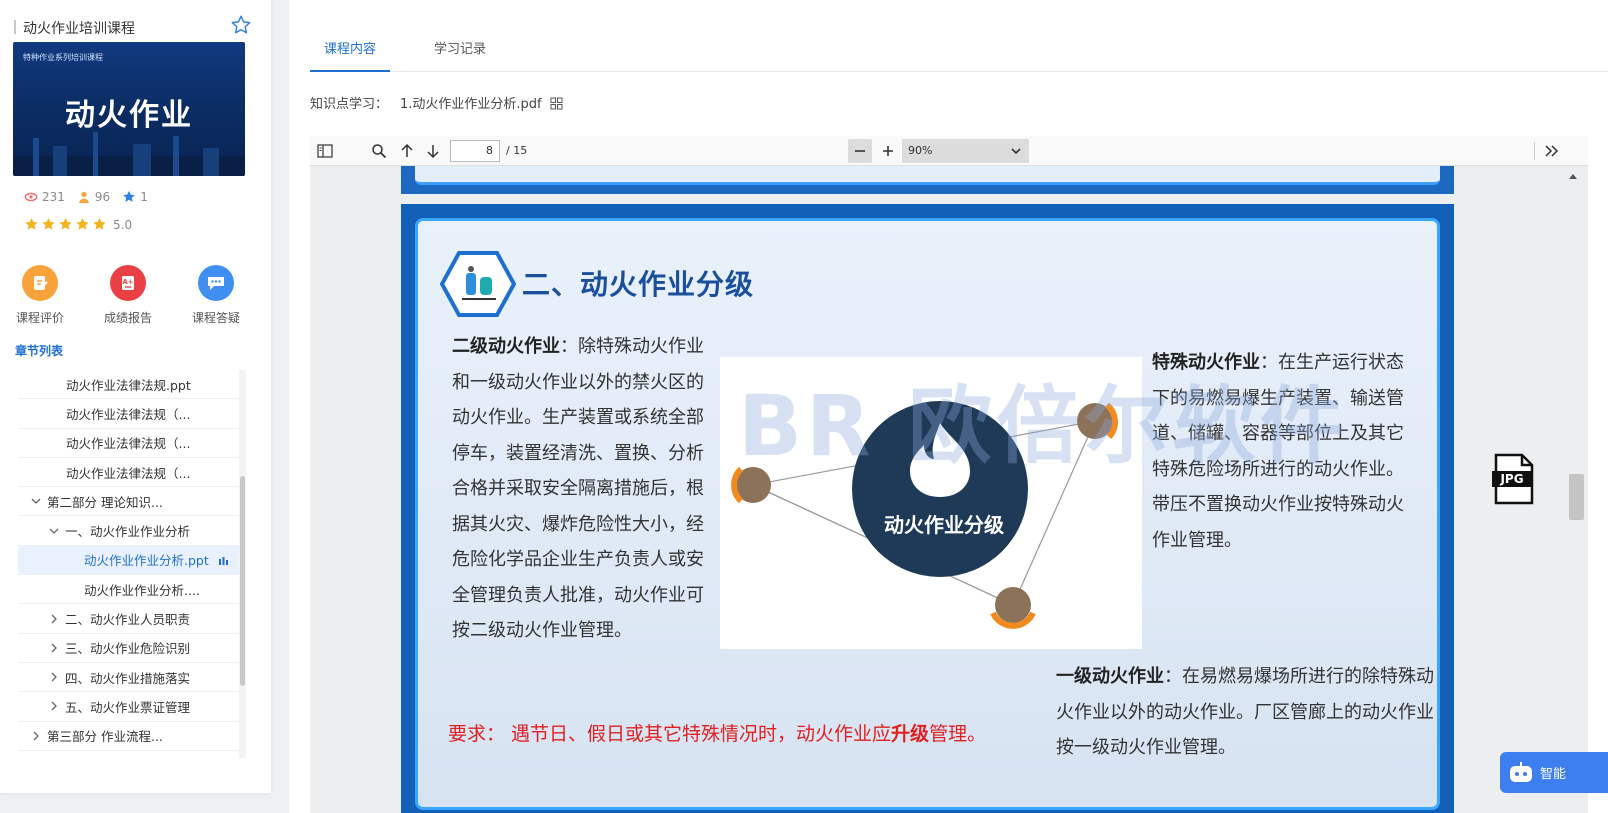 The width and height of the screenshot is (1608, 813). What do you see at coordinates (1514, 479) in the screenshot?
I see `jpg-file-icon: JPG` at bounding box center [1514, 479].